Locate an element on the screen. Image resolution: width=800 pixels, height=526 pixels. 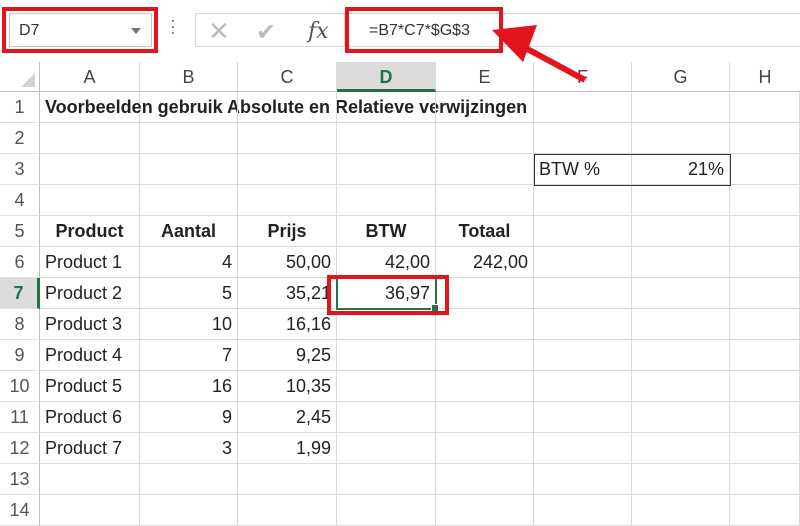
cell-E13 is located at coordinates (485, 479).